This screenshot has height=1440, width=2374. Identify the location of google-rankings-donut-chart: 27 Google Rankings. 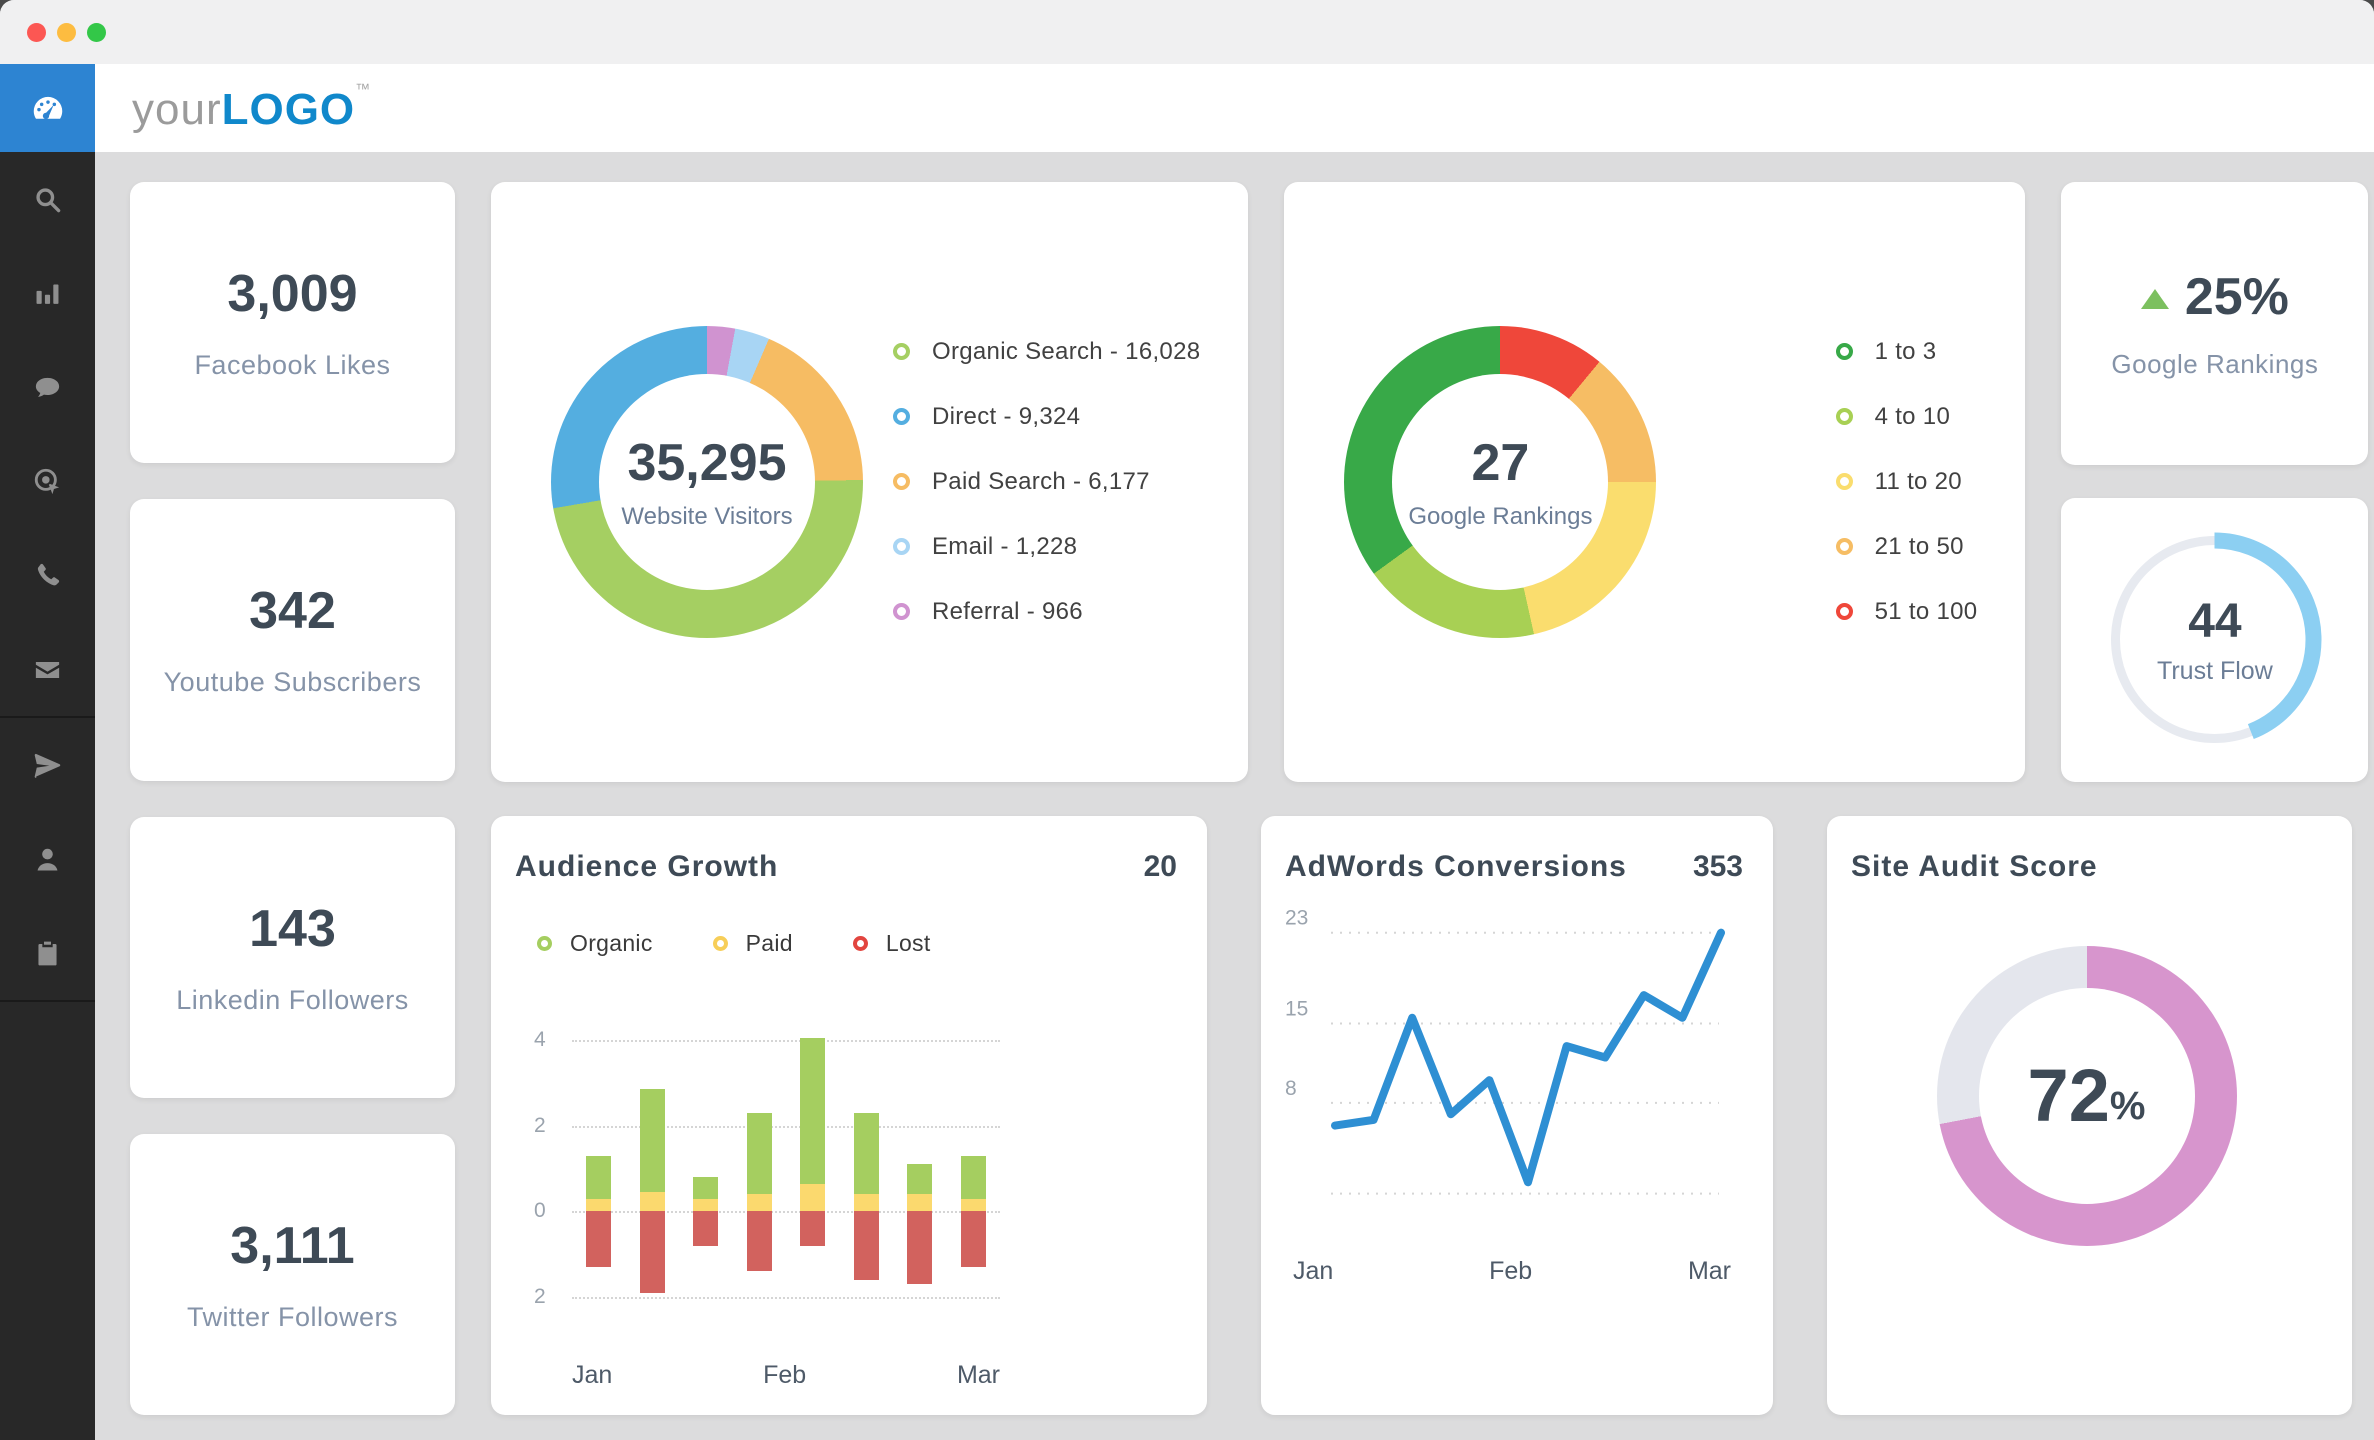
(1500, 481).